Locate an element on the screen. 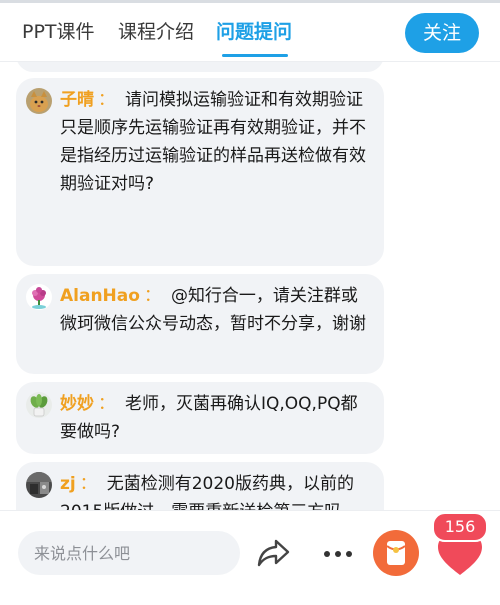  tab-questions: 问题提问 is located at coordinates (254, 30).